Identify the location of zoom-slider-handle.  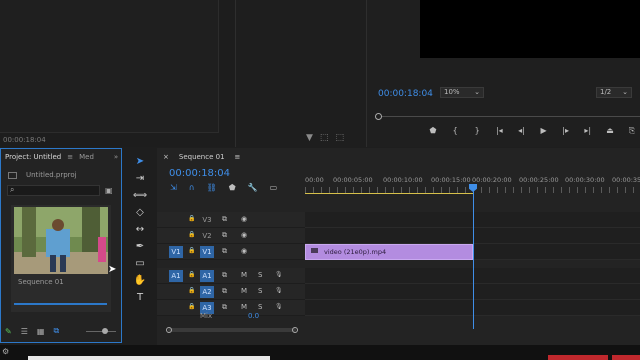
(105, 331).